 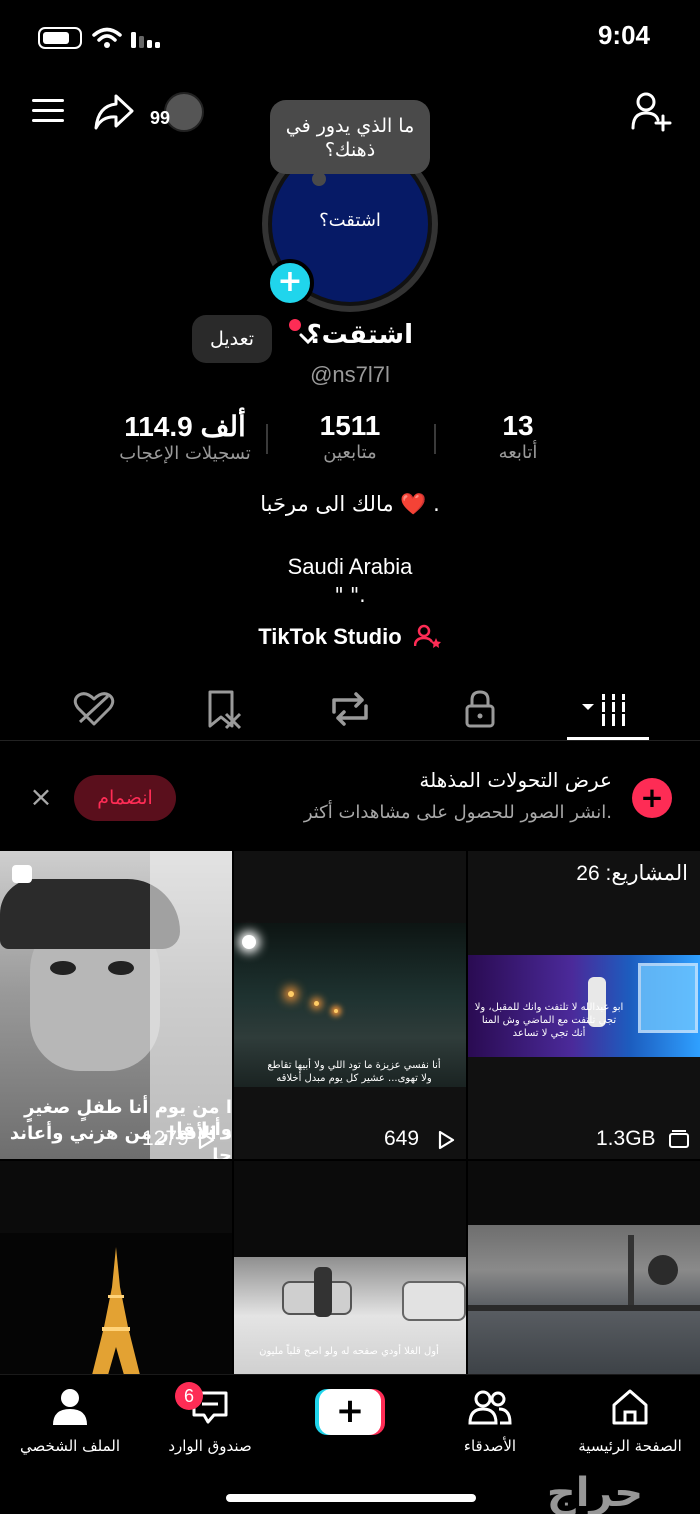 I want to click on home-icon, so click(x=630, y=1407).